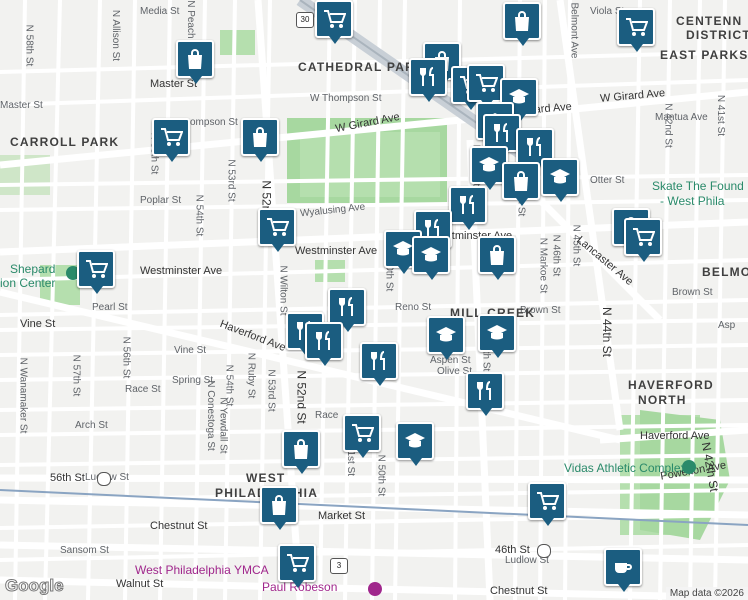 This screenshot has width=748, height=600. Describe the element at coordinates (623, 570) in the screenshot. I see `cafe-marker-icon` at that location.